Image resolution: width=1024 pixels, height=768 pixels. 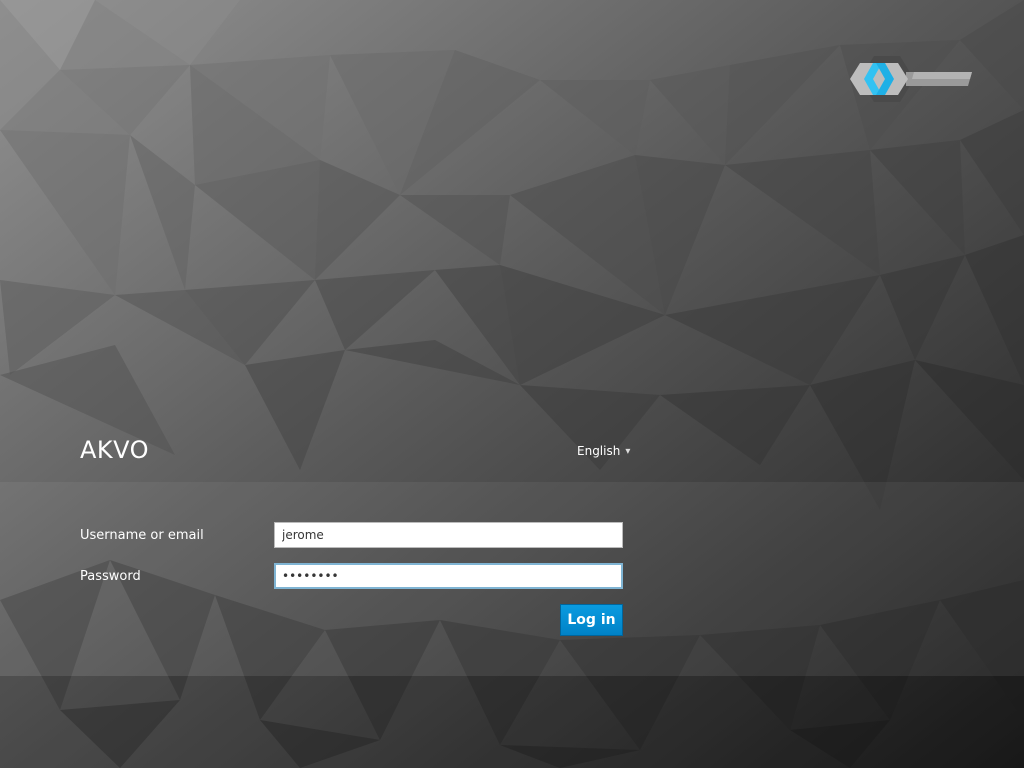 I want to click on password-input, so click(x=448, y=576).